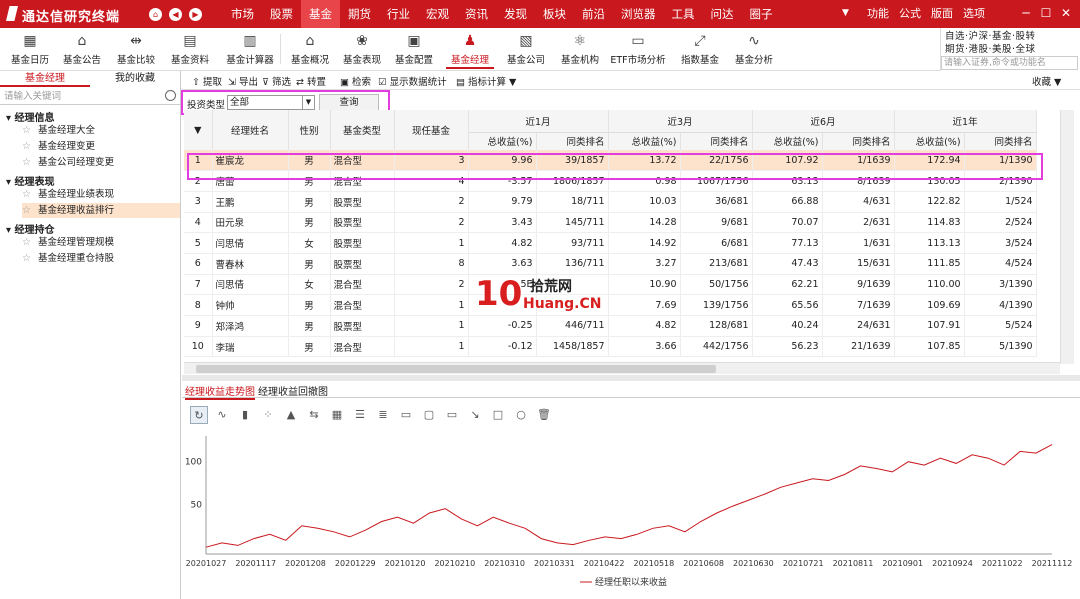 Image resolution: width=1080 pixels, height=599 pixels. What do you see at coordinates (30, 180) in the screenshot?
I see `tree-group-1: ▾ 经理表现` at bounding box center [30, 180].